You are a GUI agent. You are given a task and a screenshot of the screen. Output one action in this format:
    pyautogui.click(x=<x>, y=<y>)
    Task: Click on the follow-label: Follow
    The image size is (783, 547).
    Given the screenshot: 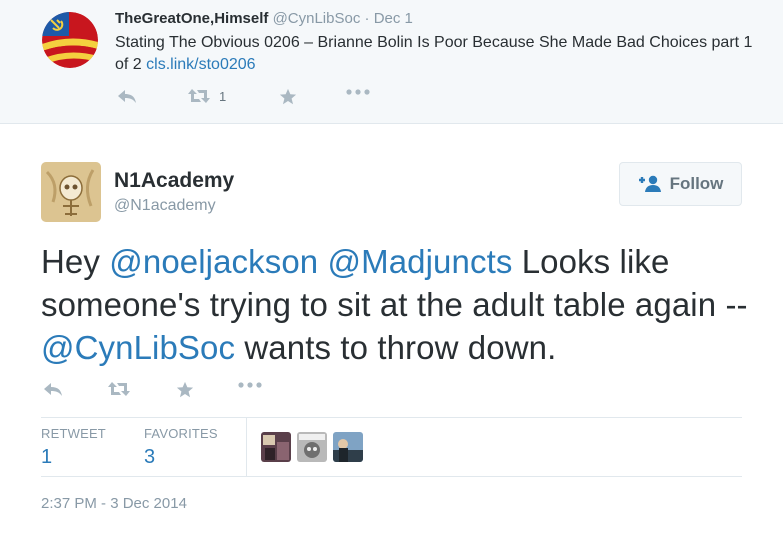 What is the action you would take?
    pyautogui.click(x=696, y=183)
    